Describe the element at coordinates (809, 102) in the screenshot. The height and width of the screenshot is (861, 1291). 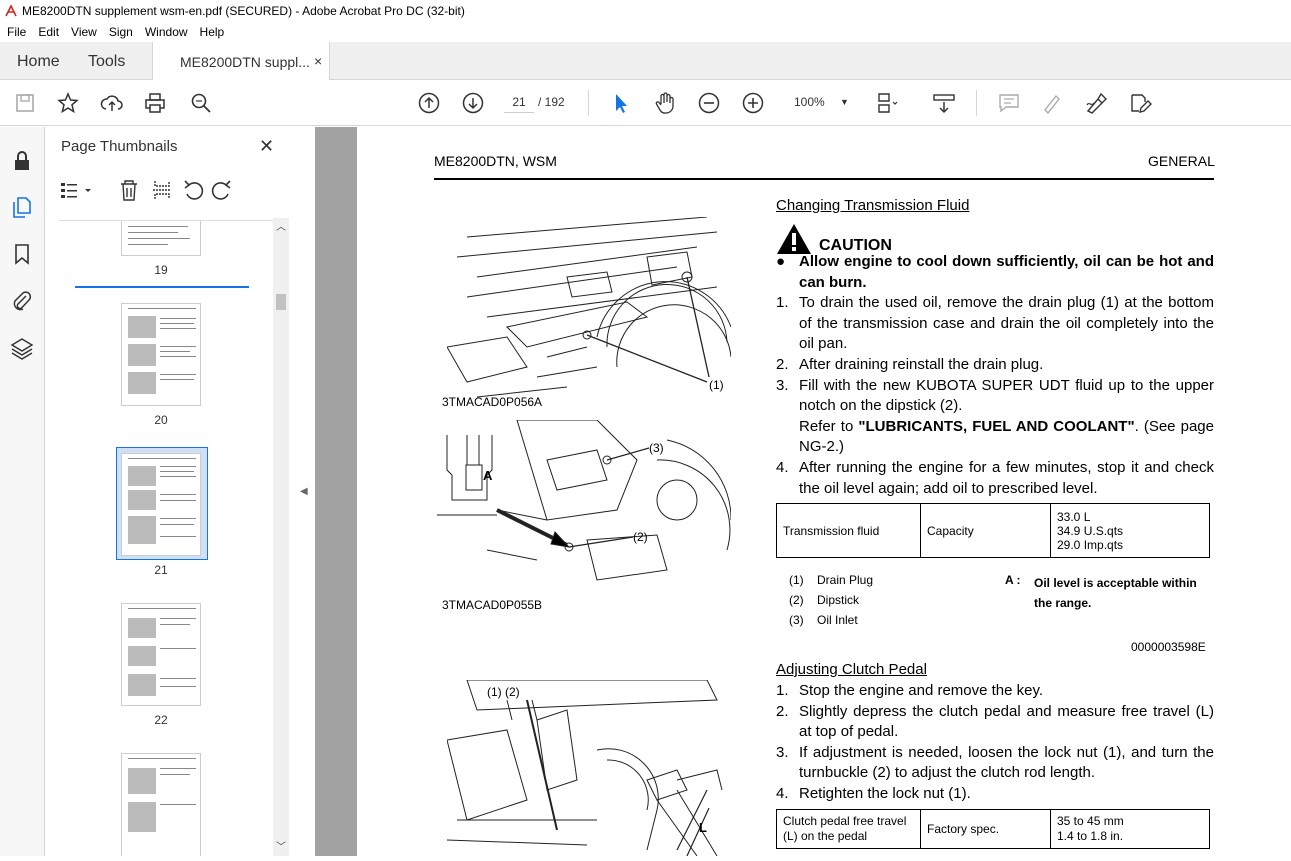
I see `zoom-value: 100%` at that location.